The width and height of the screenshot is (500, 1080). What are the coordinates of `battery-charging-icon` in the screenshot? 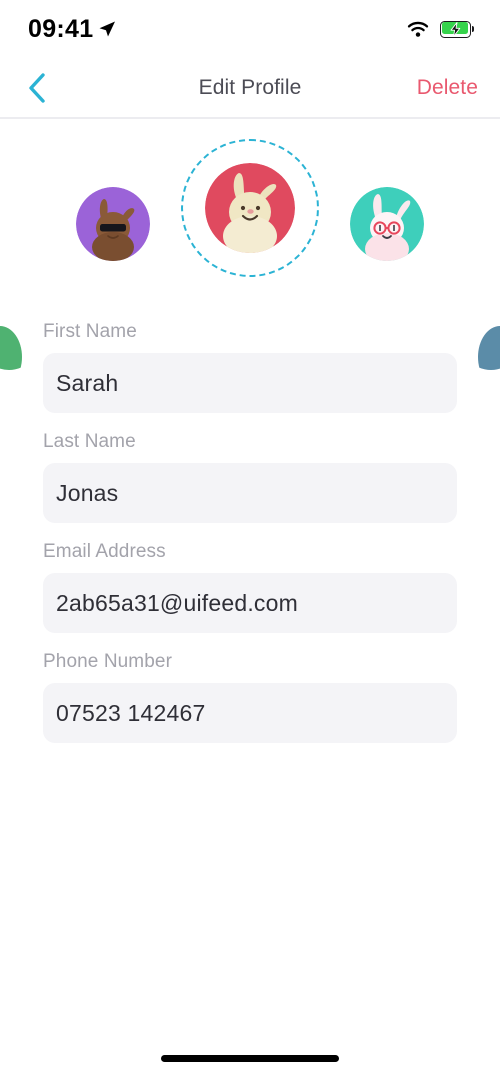 It's located at (457, 29).